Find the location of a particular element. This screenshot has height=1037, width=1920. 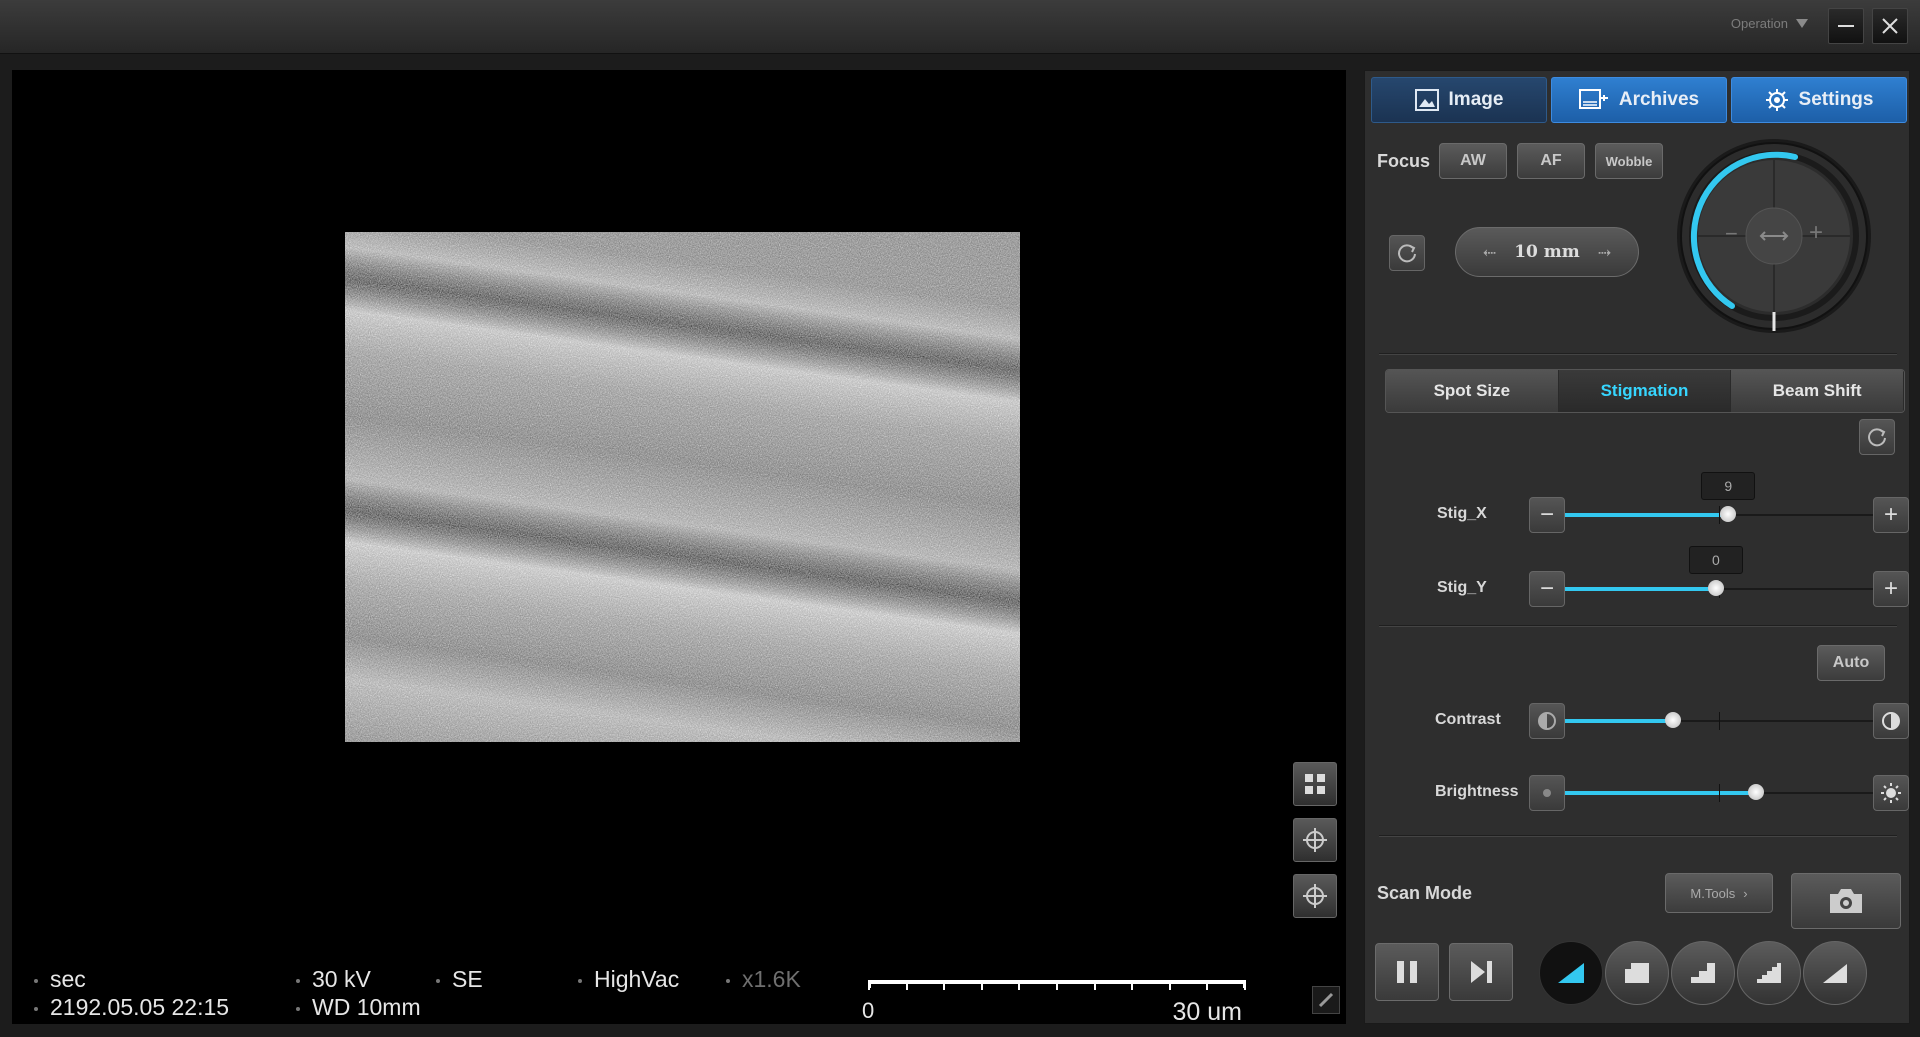

stig-y-decrease-button: − is located at coordinates (1547, 589).